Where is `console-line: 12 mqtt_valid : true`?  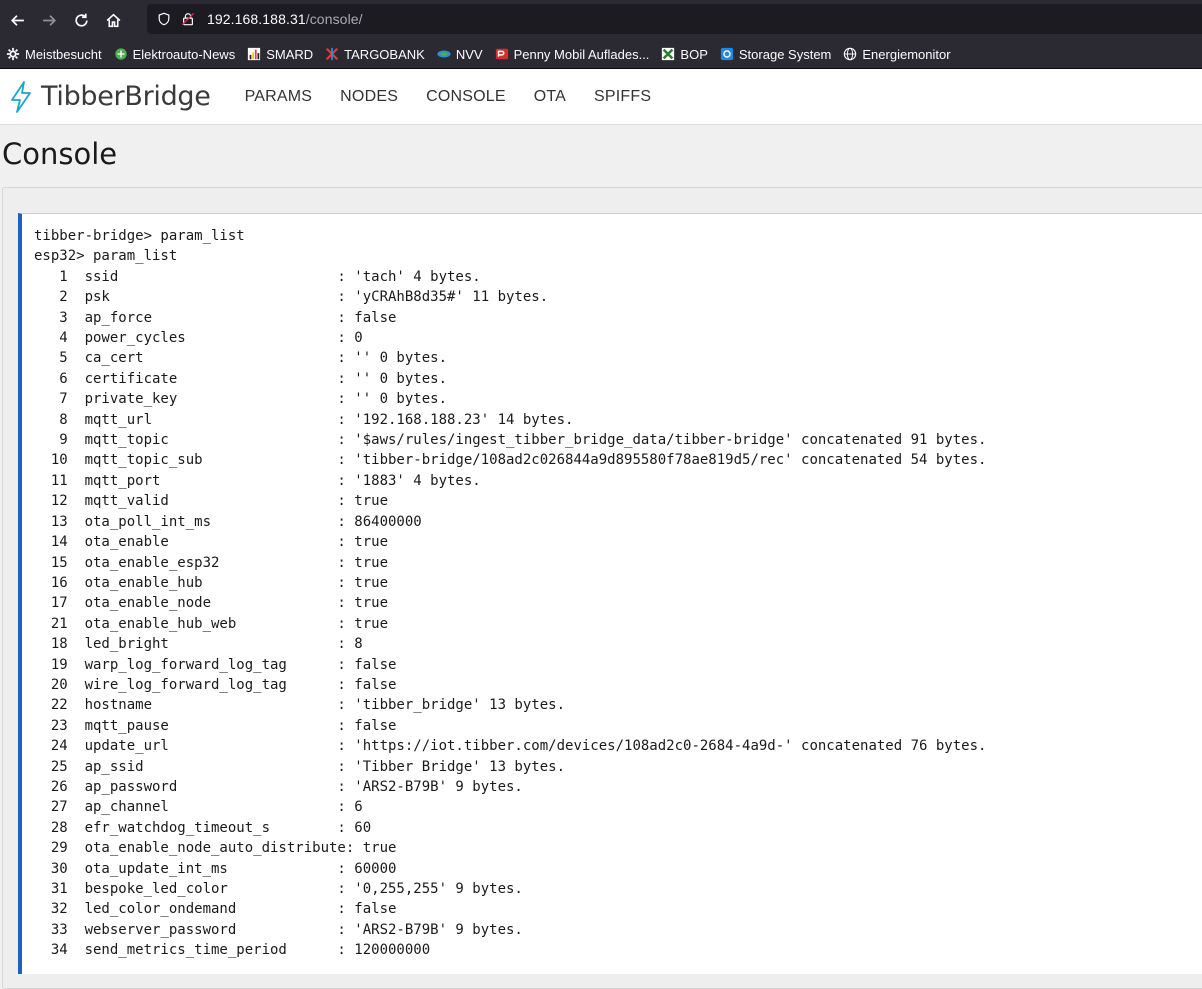 console-line: 12 mqtt_valid : true is located at coordinates (211, 501).